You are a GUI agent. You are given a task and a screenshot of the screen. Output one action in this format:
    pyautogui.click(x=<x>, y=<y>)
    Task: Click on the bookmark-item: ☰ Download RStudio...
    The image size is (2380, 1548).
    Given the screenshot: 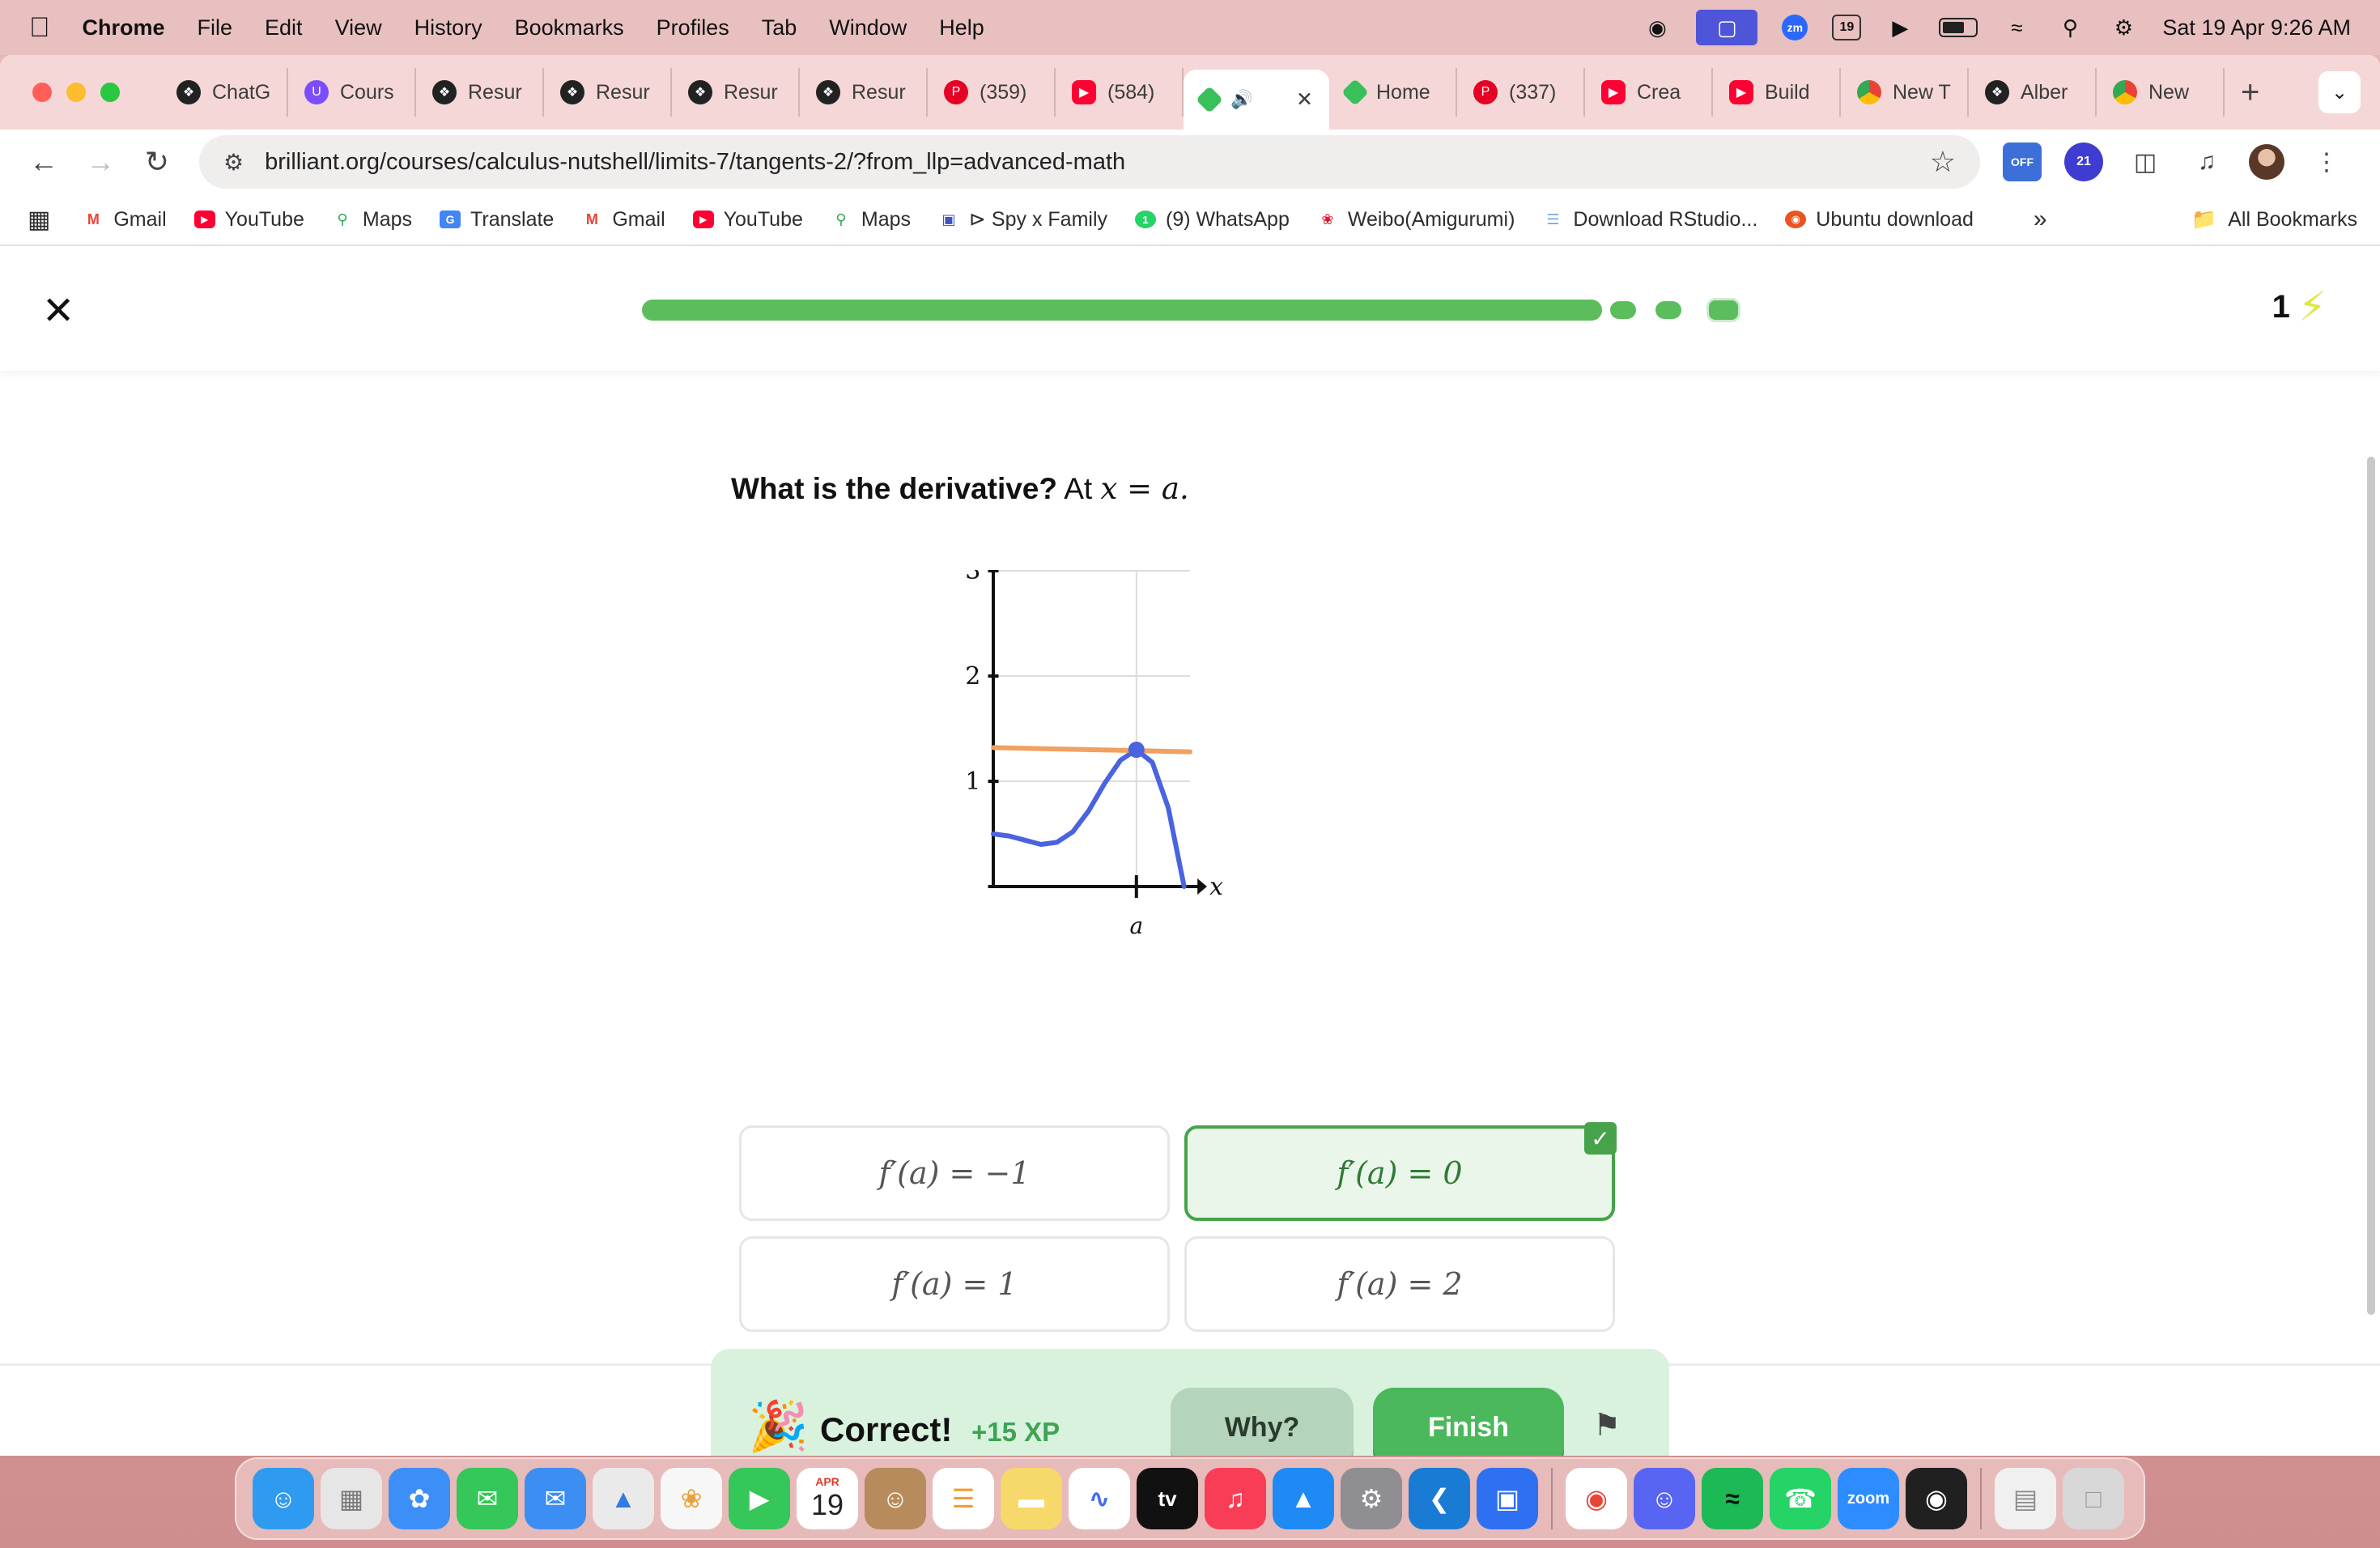 What is the action you would take?
    pyautogui.click(x=1650, y=220)
    